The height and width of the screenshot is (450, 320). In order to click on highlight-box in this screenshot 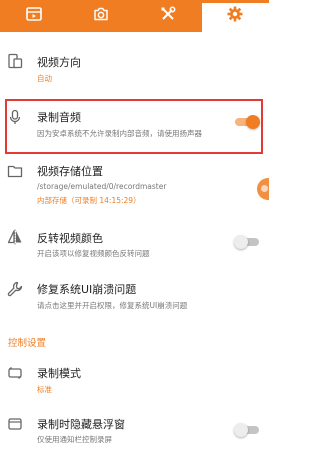, I will do `click(134, 126)`.